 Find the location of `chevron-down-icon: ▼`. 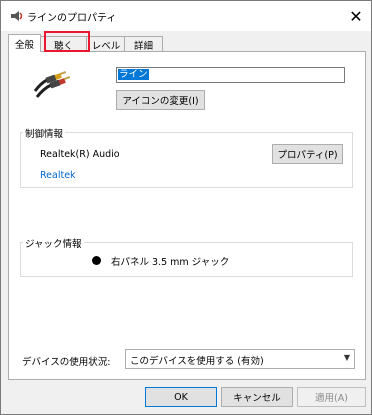

chevron-down-icon: ▼ is located at coordinates (346, 357).